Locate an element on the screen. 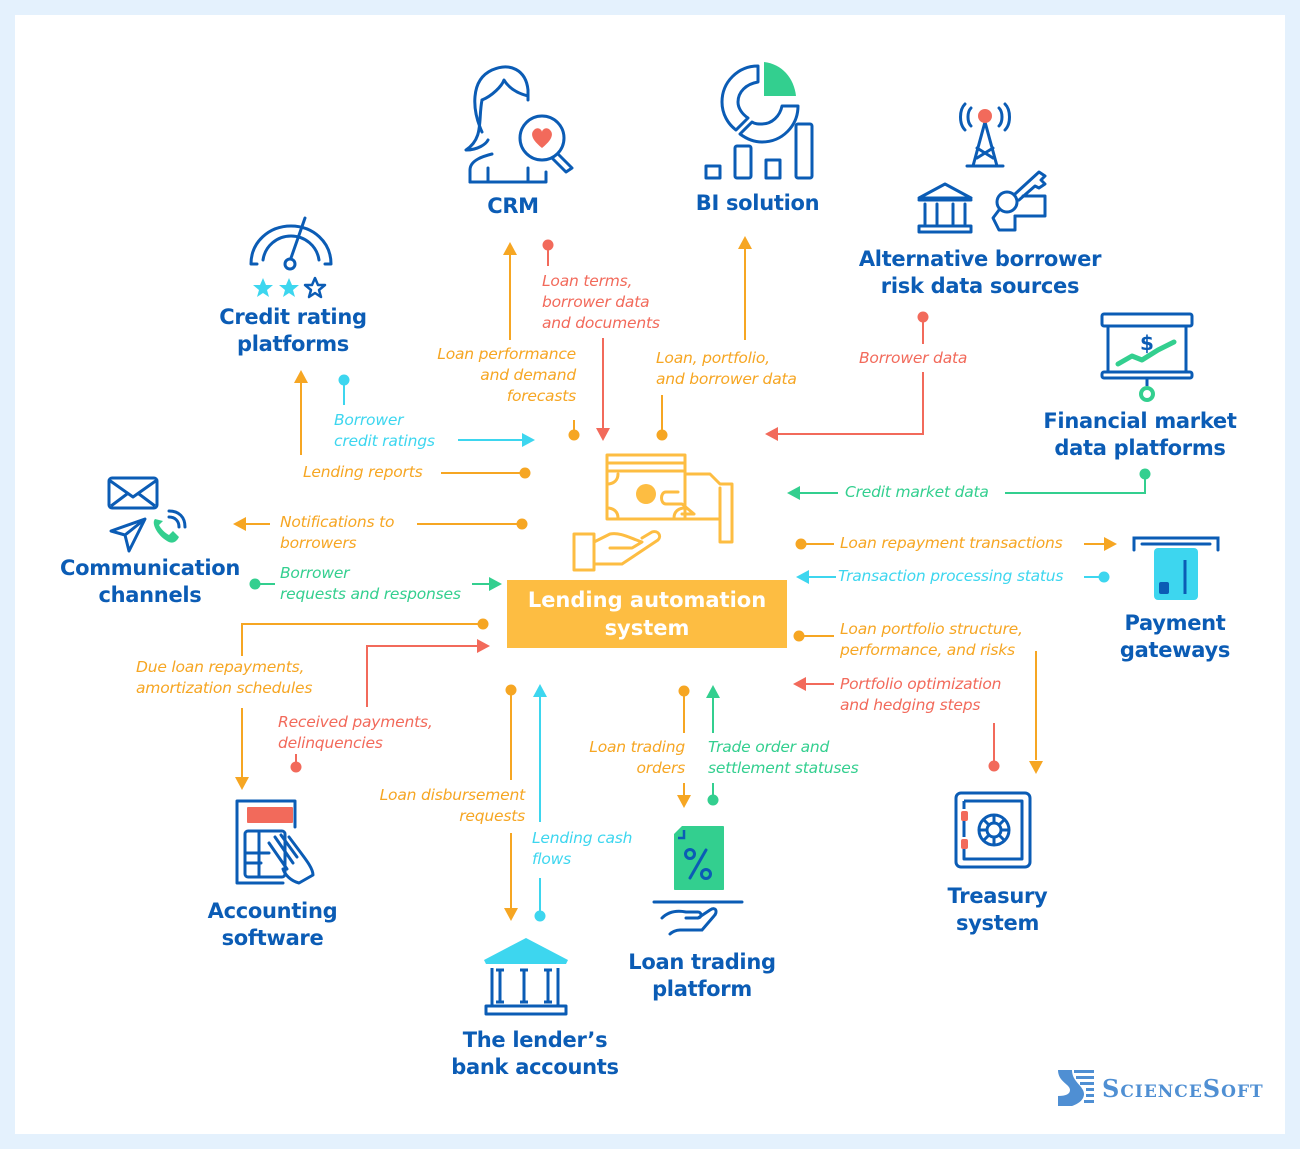  comm-line2: channels is located at coordinates (150, 595).